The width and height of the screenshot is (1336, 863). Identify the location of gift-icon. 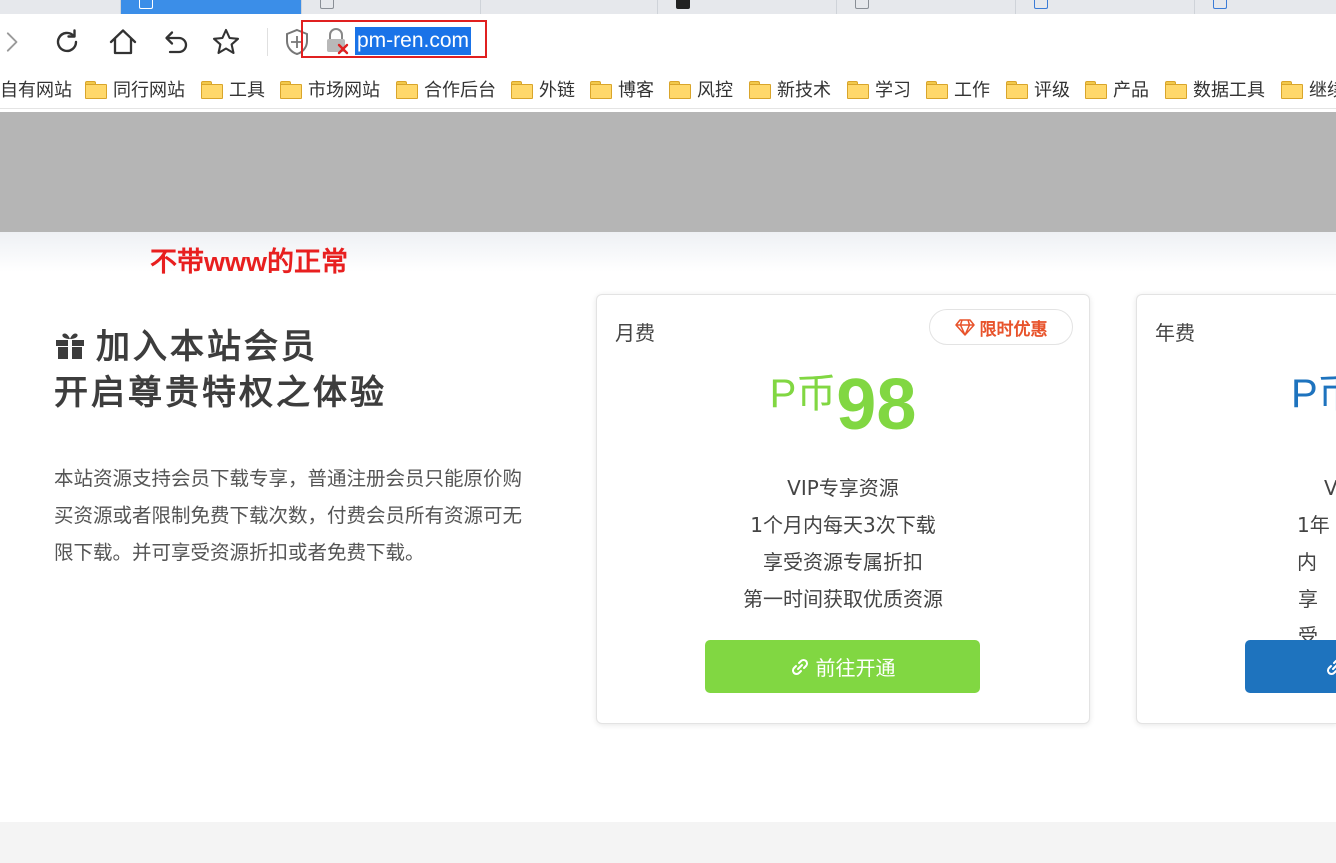
(70, 346).